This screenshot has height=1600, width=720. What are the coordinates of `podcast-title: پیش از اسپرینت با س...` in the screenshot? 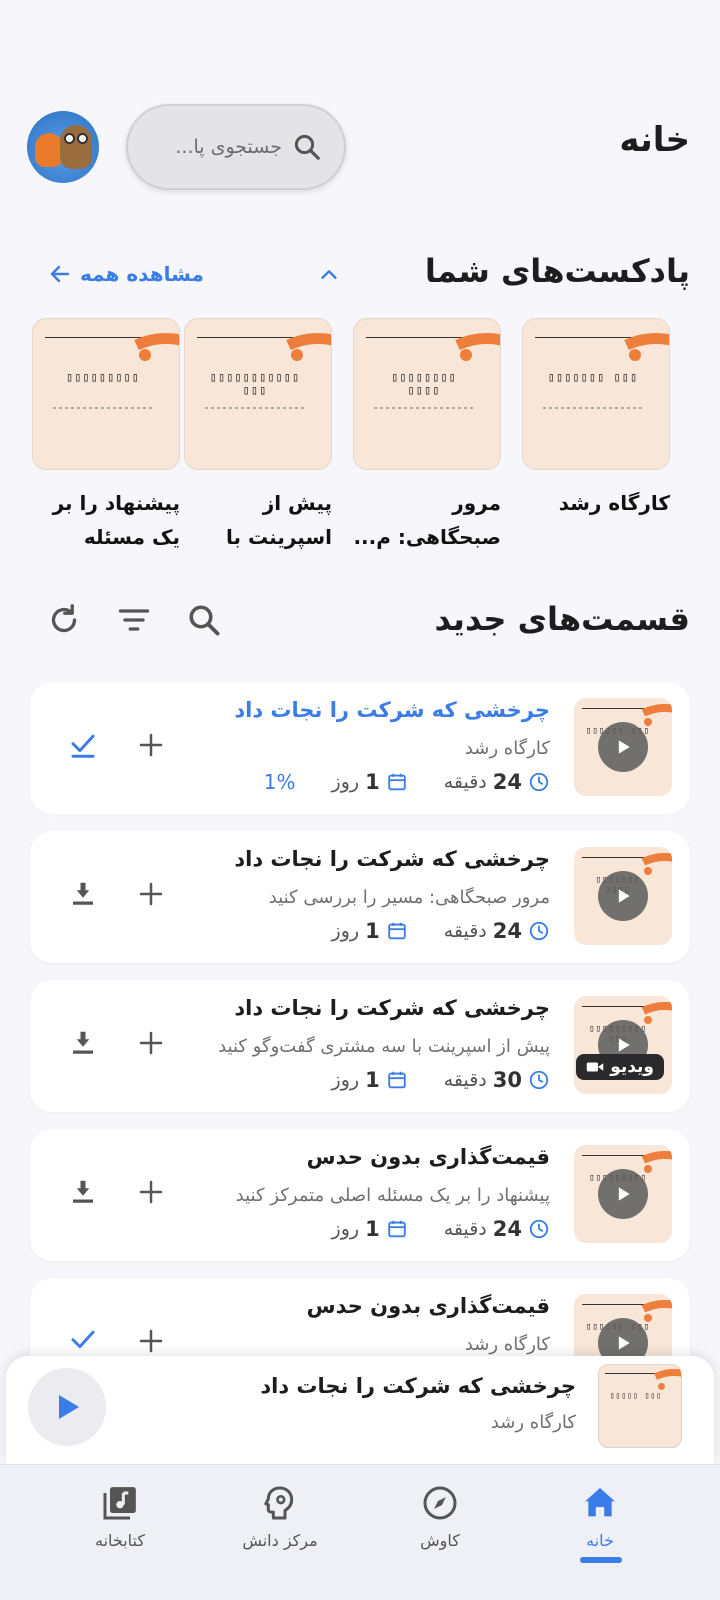 It's located at (279, 520).